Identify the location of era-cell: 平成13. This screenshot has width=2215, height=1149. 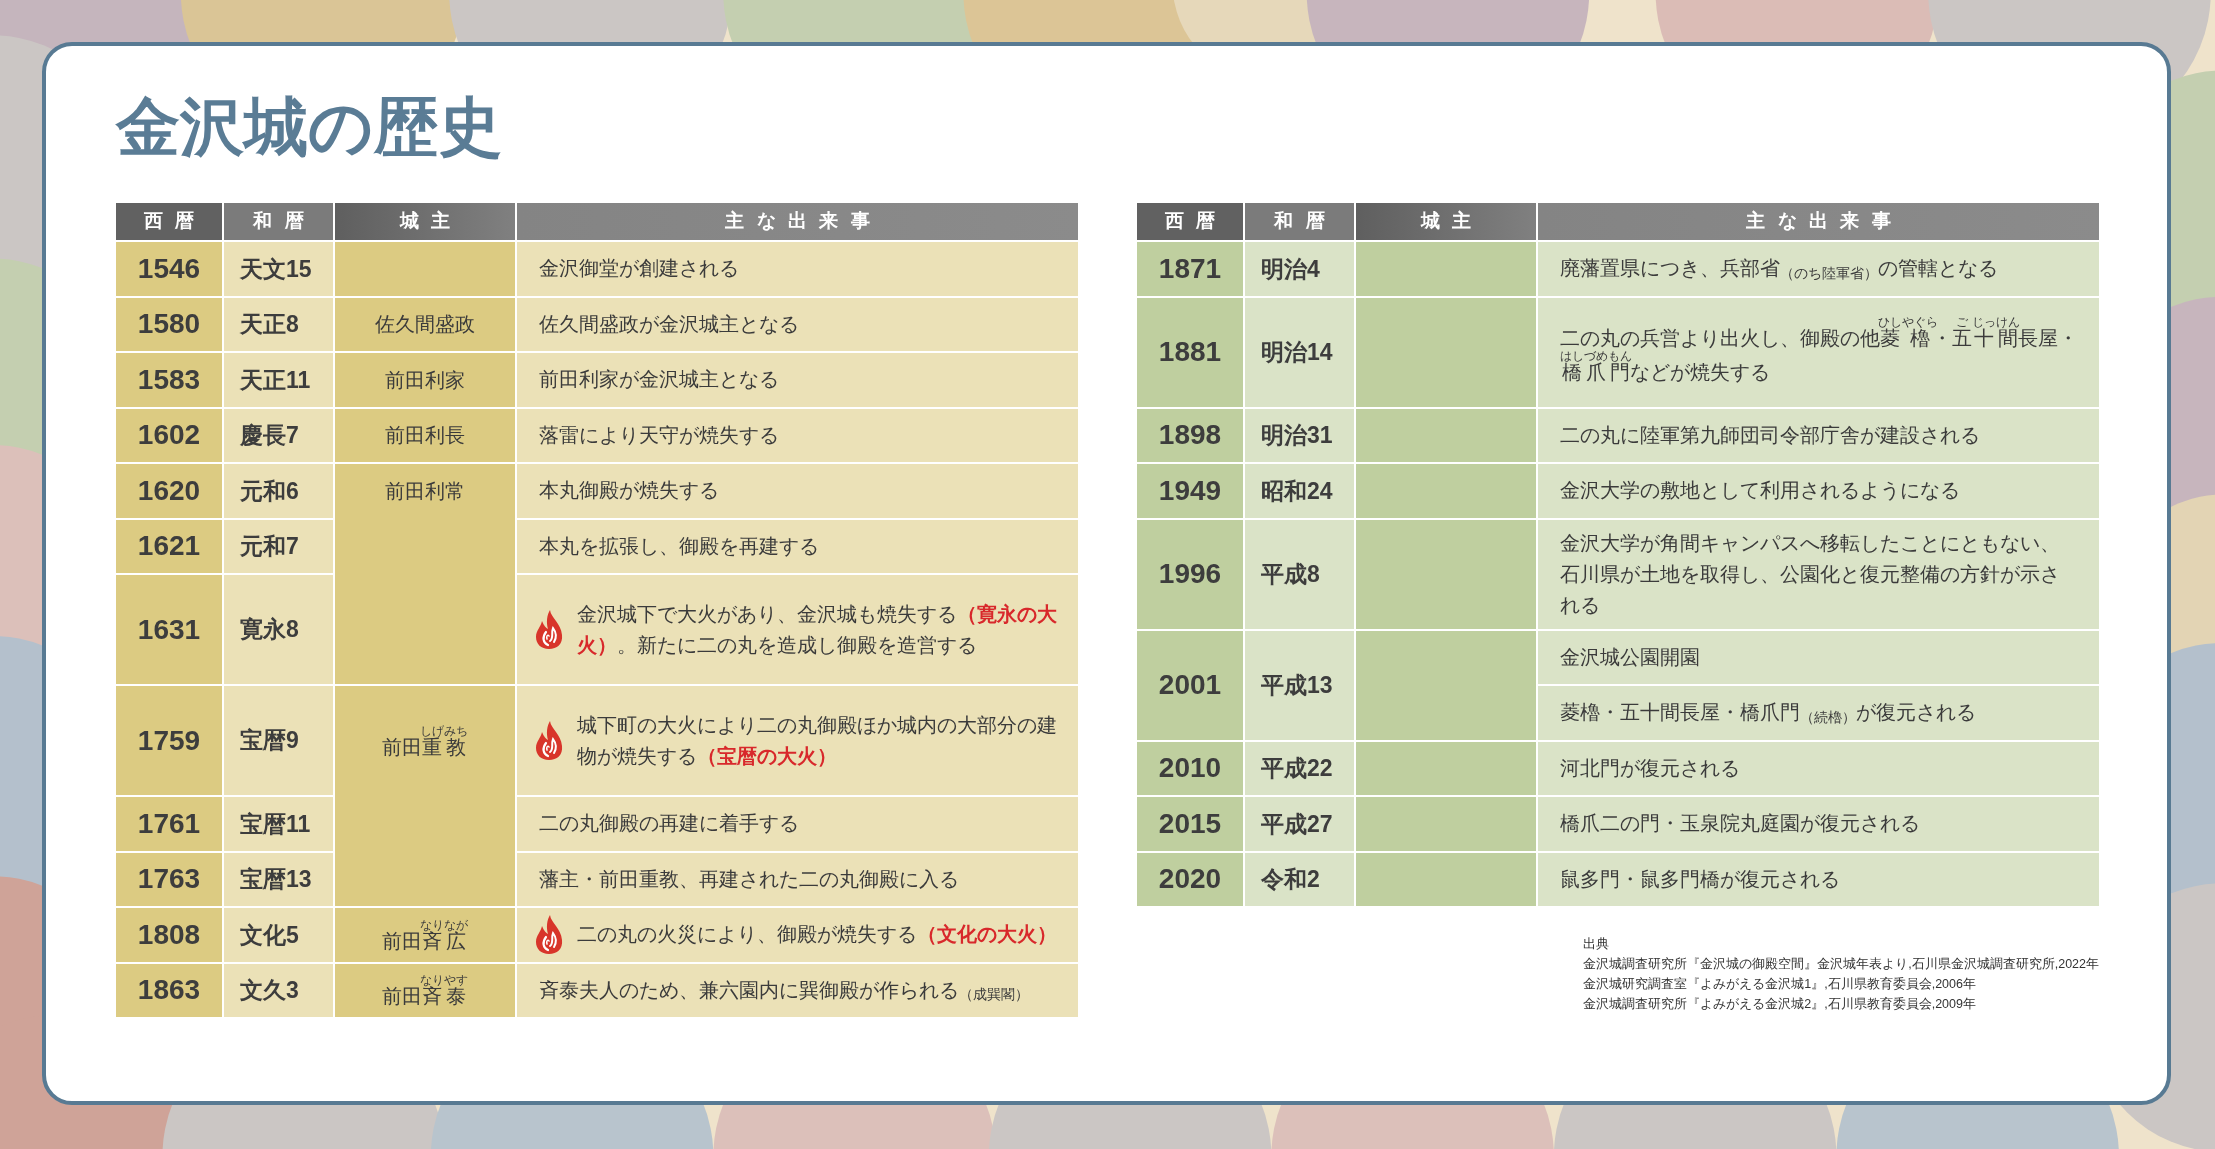
(1299, 685).